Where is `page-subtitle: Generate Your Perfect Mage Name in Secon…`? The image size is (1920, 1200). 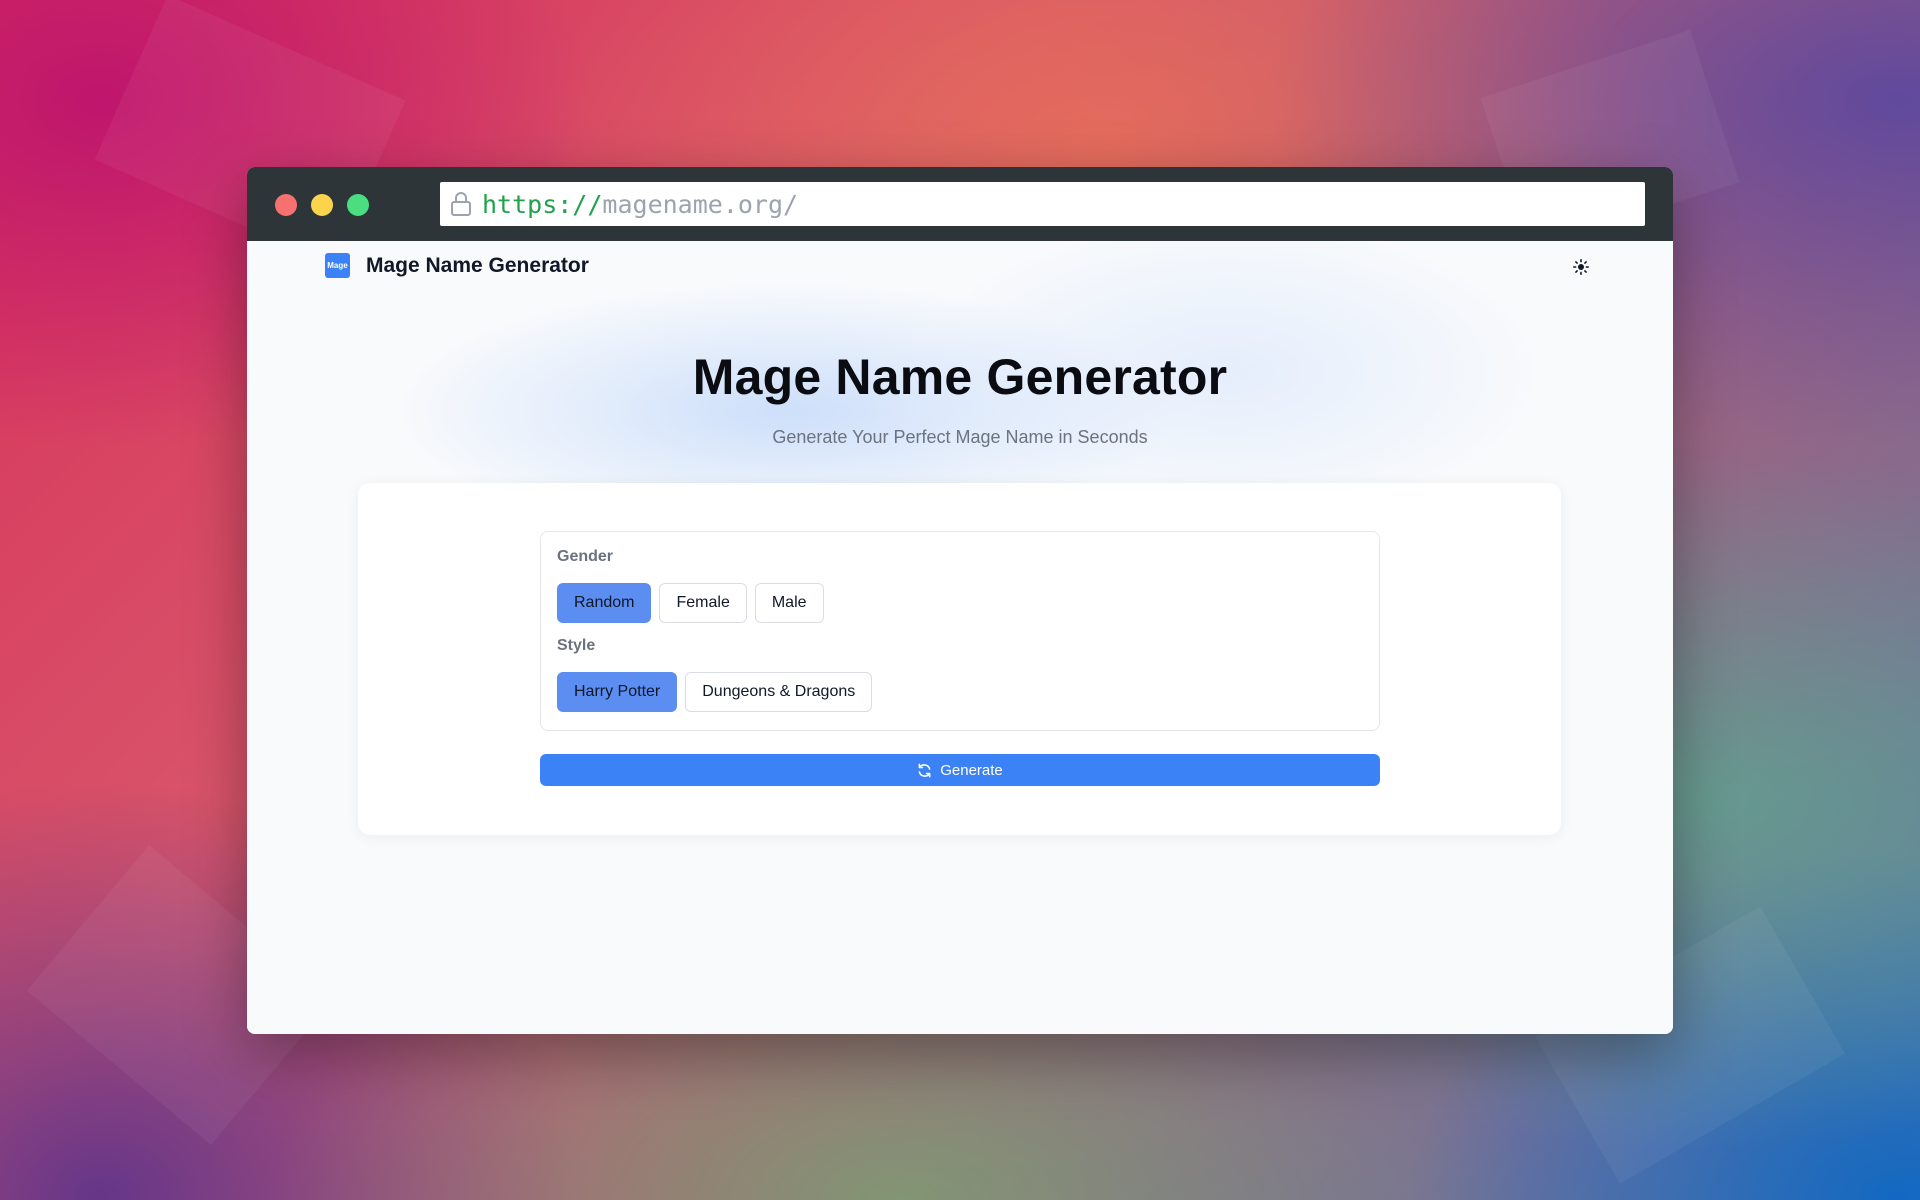 page-subtitle: Generate Your Perfect Mage Name in Secon… is located at coordinates (960, 437).